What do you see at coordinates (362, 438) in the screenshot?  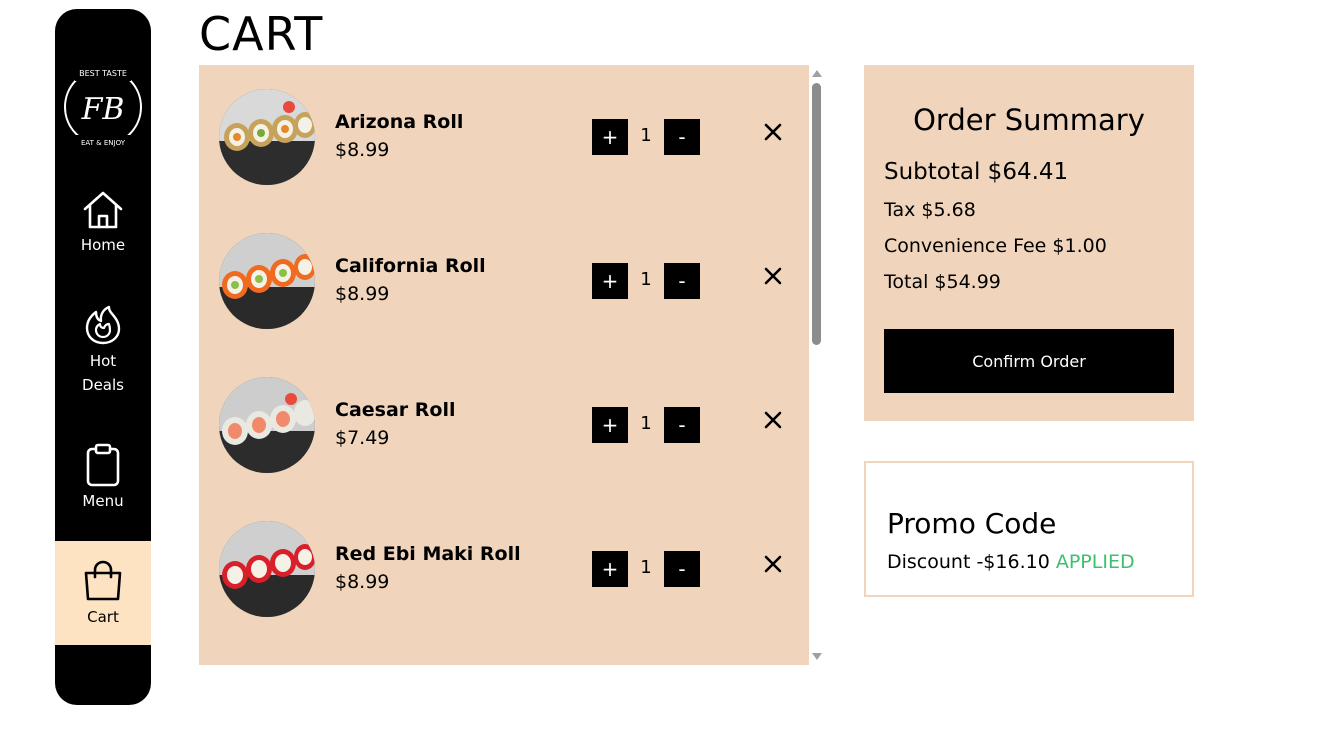 I see `item-price: $7.49` at bounding box center [362, 438].